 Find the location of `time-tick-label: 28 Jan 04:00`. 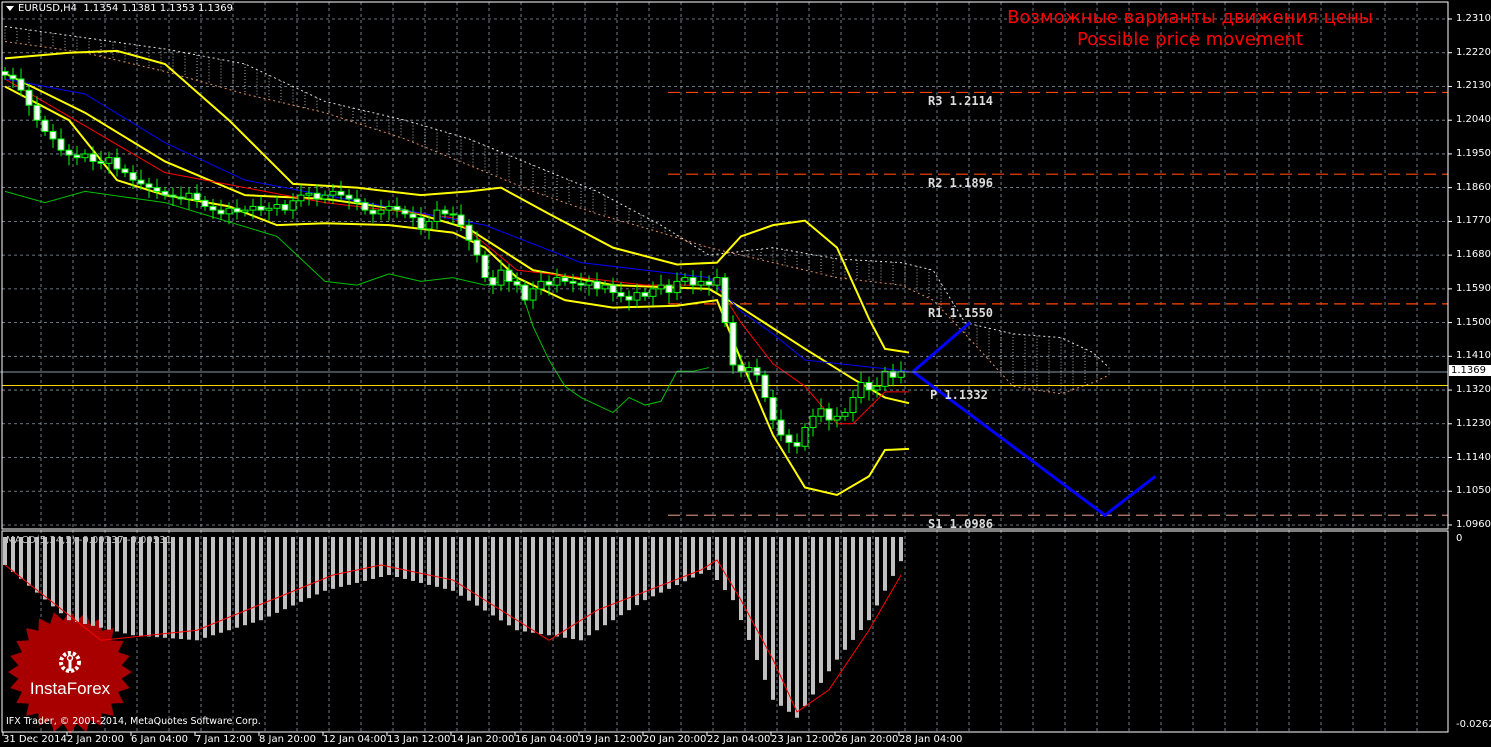

time-tick-label: 28 Jan 04:00 is located at coordinates (931, 739).